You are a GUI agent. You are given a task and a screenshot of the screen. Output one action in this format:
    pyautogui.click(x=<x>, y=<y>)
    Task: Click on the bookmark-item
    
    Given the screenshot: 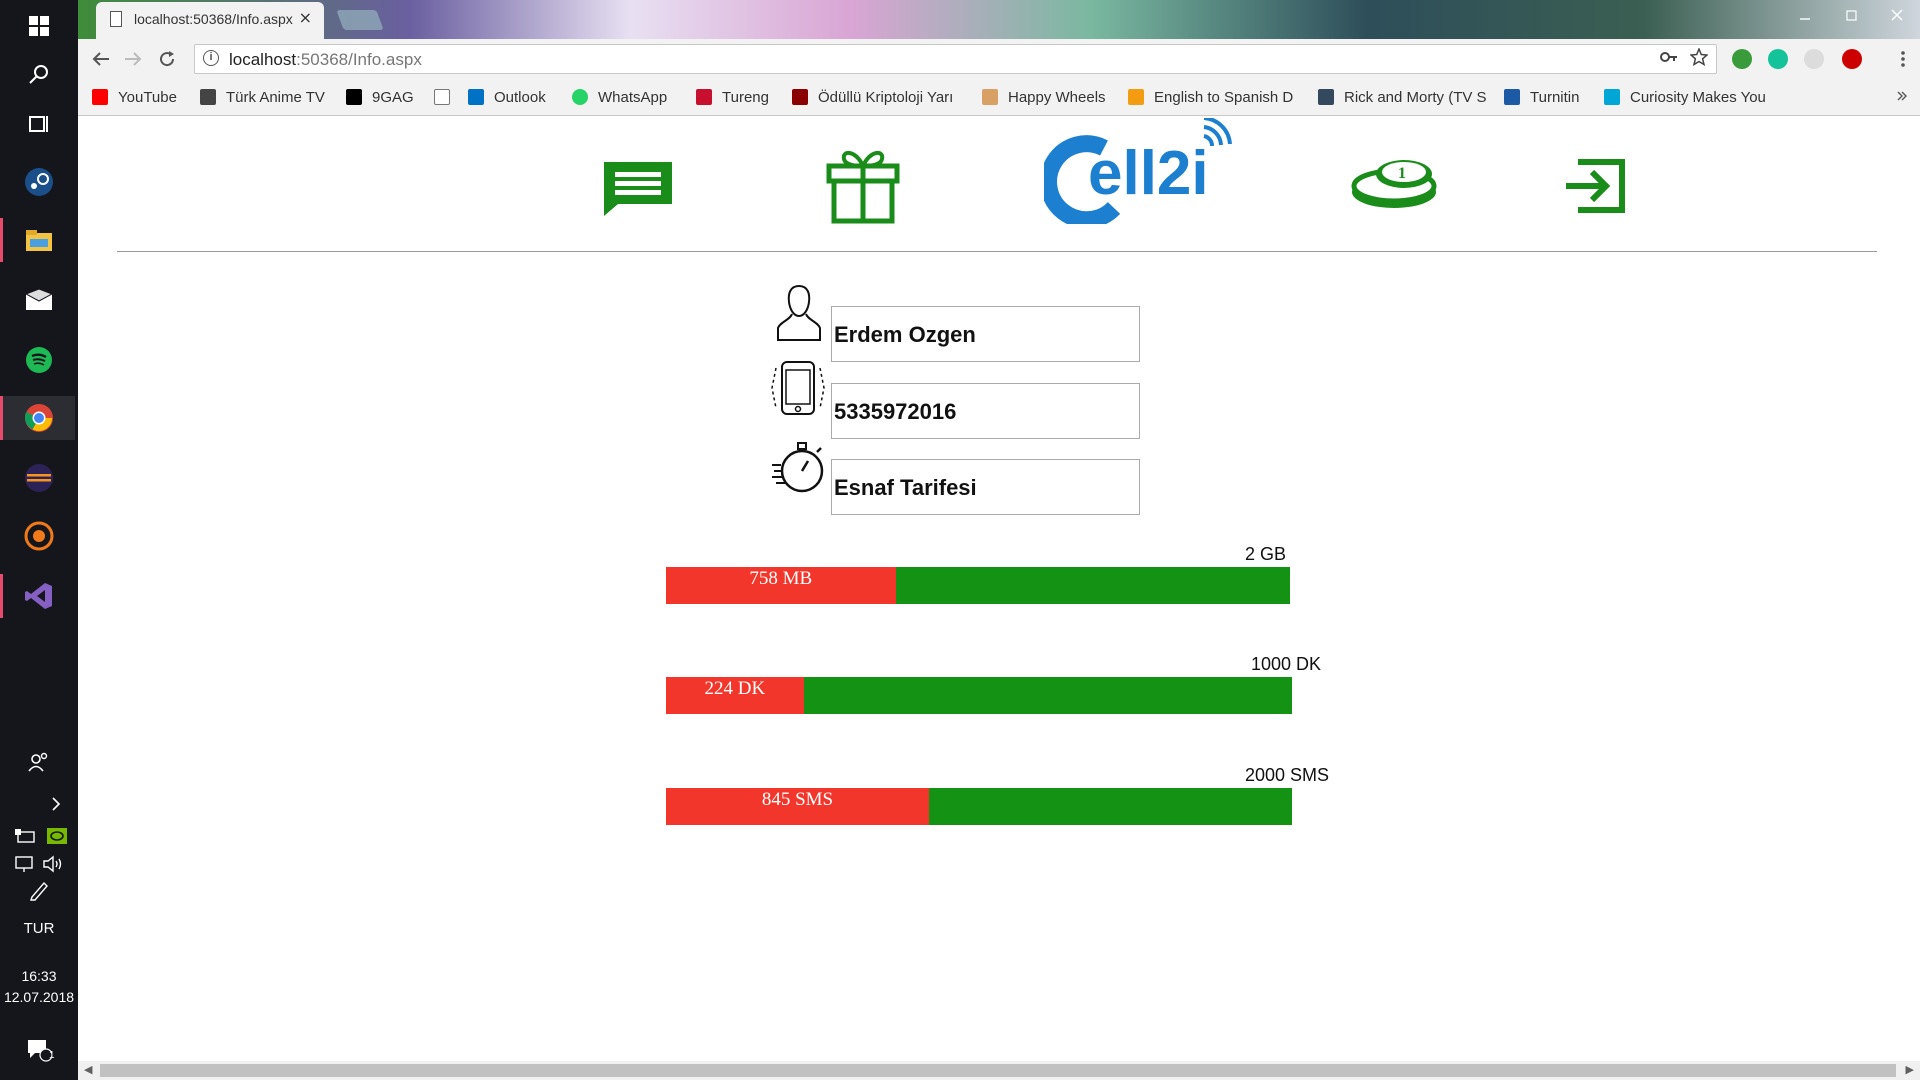 What is the action you would take?
    pyautogui.click(x=447, y=97)
    